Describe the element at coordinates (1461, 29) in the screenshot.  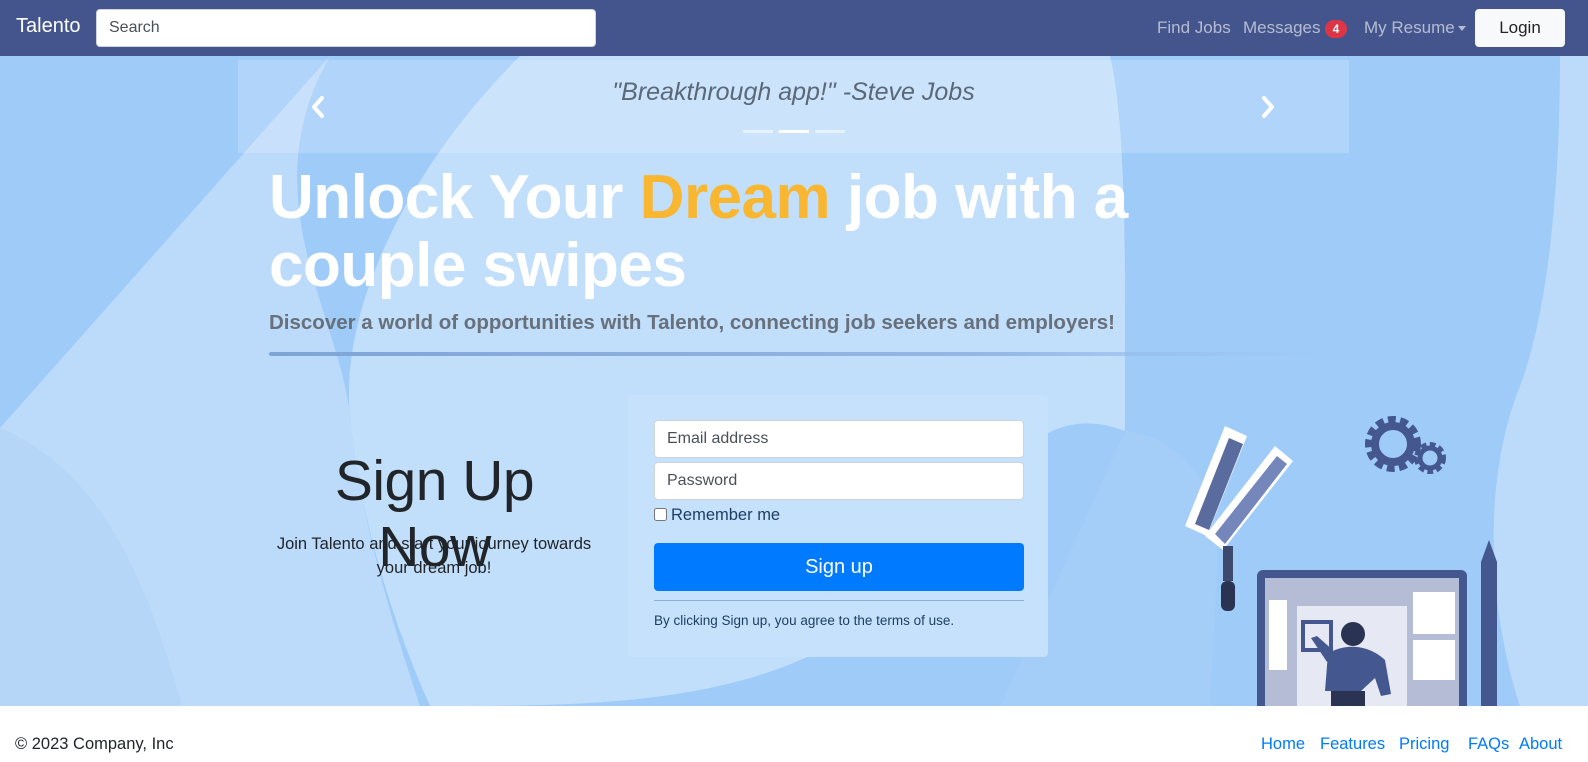
I see `chevron-down-icon` at that location.